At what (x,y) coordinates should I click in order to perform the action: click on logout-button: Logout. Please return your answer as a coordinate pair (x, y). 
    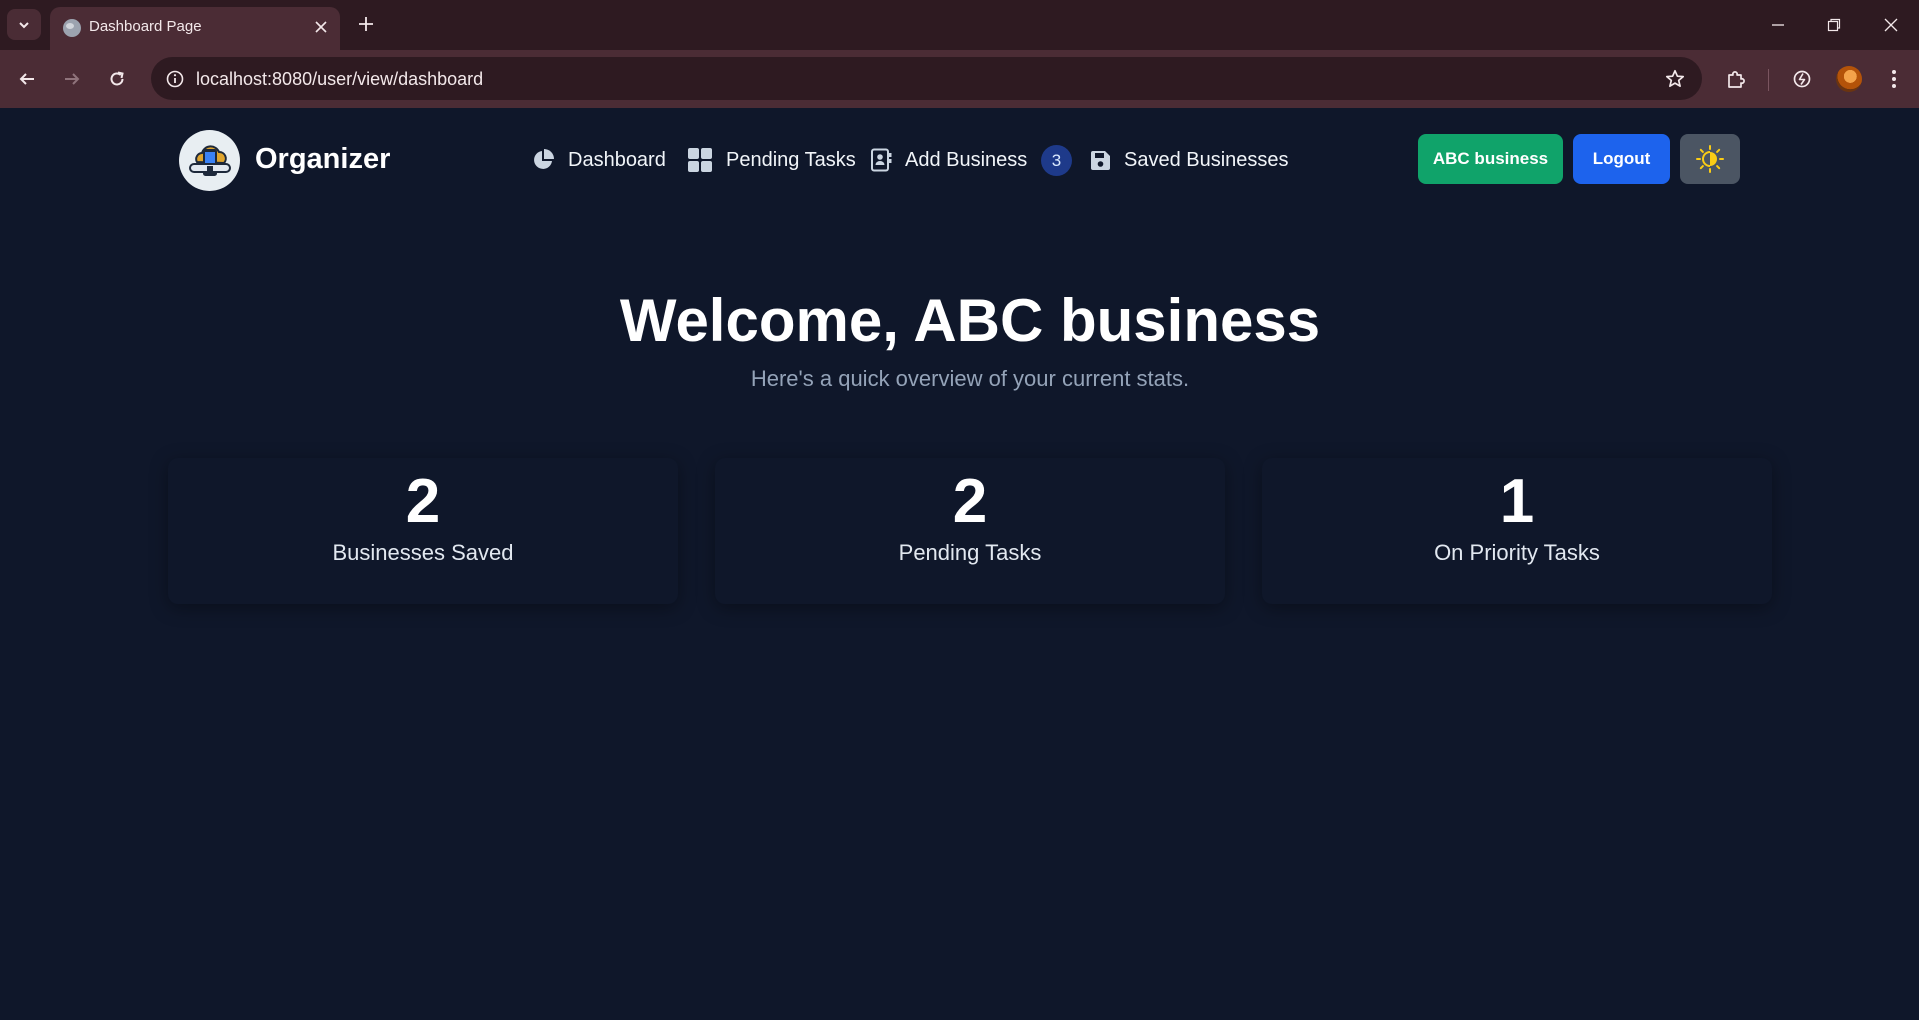
    Looking at the image, I should click on (1621, 159).